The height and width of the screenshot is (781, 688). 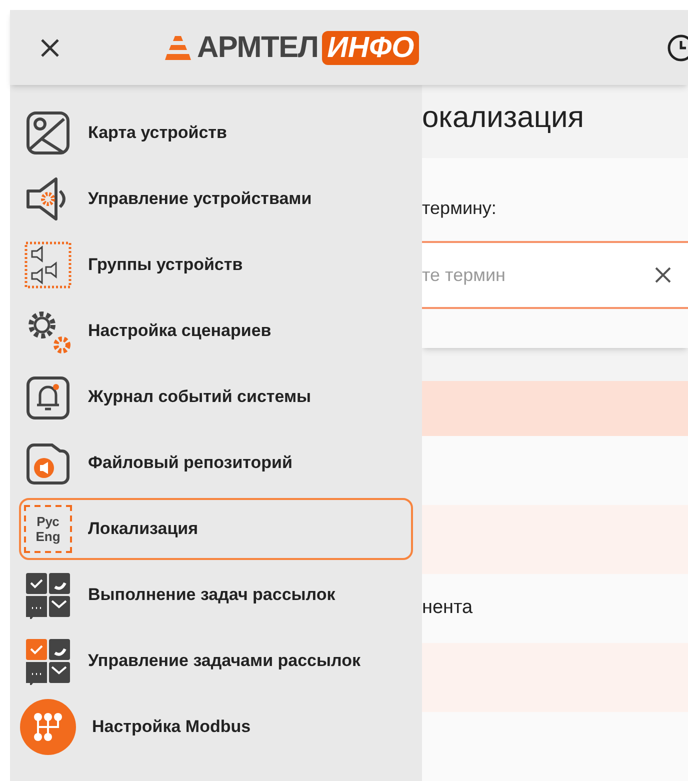 What do you see at coordinates (48, 529) in the screenshot?
I see `language-icon: Рус Eng` at bounding box center [48, 529].